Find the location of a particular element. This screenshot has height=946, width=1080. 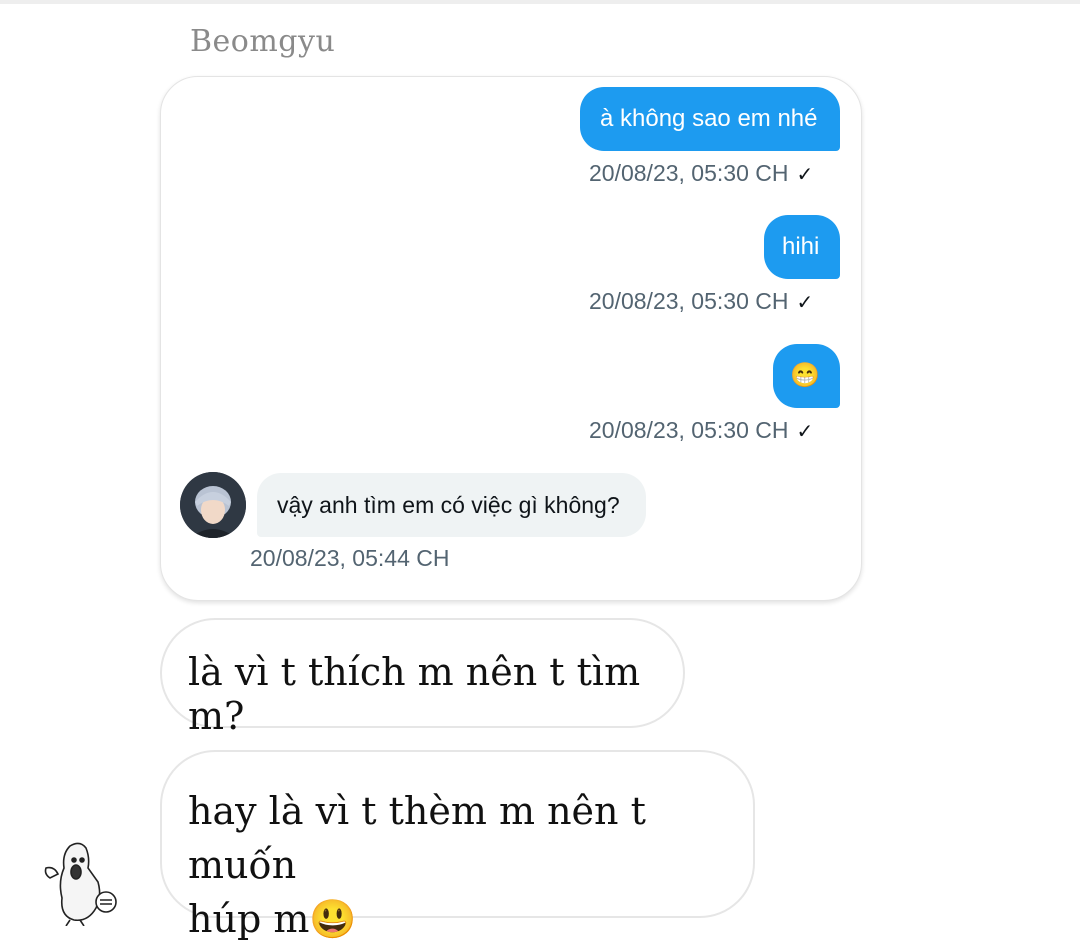

incoming-message-bubble: vậy anh tìm em có việc gì không? is located at coordinates (451, 505).